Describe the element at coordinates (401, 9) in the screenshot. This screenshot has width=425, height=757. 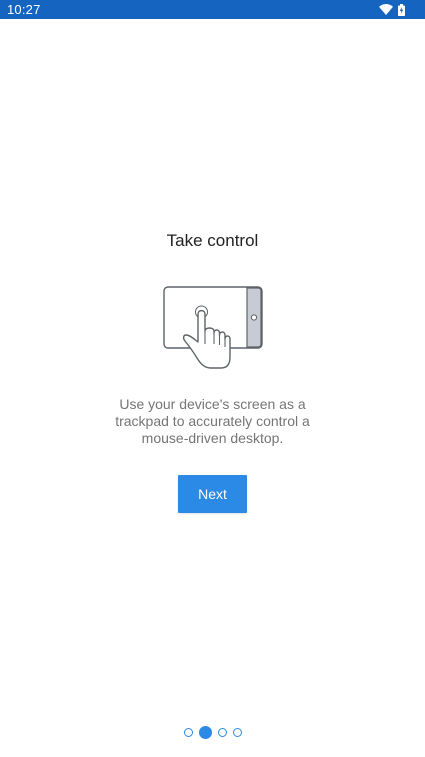
I see `battery-icon` at that location.